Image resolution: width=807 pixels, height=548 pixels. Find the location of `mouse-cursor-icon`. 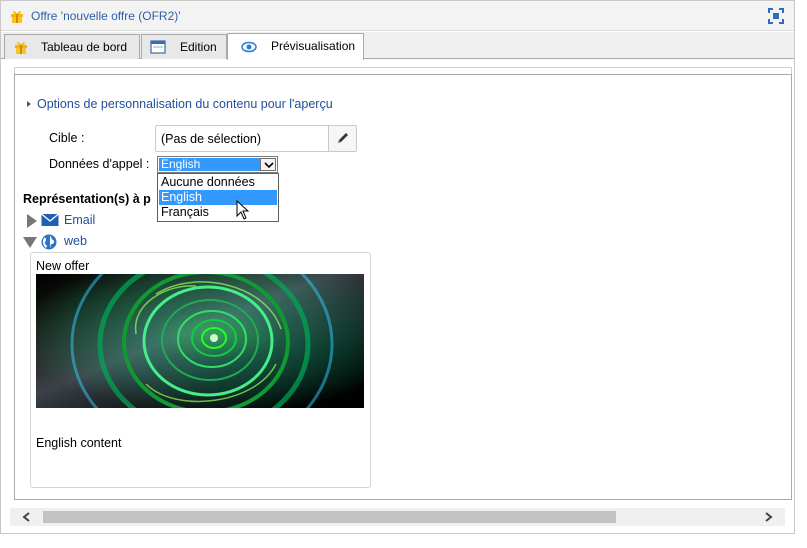

mouse-cursor-icon is located at coordinates (243, 210).